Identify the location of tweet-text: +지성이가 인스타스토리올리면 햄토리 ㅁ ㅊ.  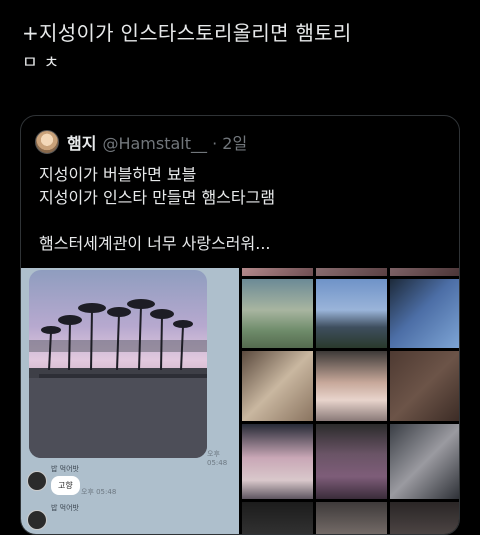
(242, 48).